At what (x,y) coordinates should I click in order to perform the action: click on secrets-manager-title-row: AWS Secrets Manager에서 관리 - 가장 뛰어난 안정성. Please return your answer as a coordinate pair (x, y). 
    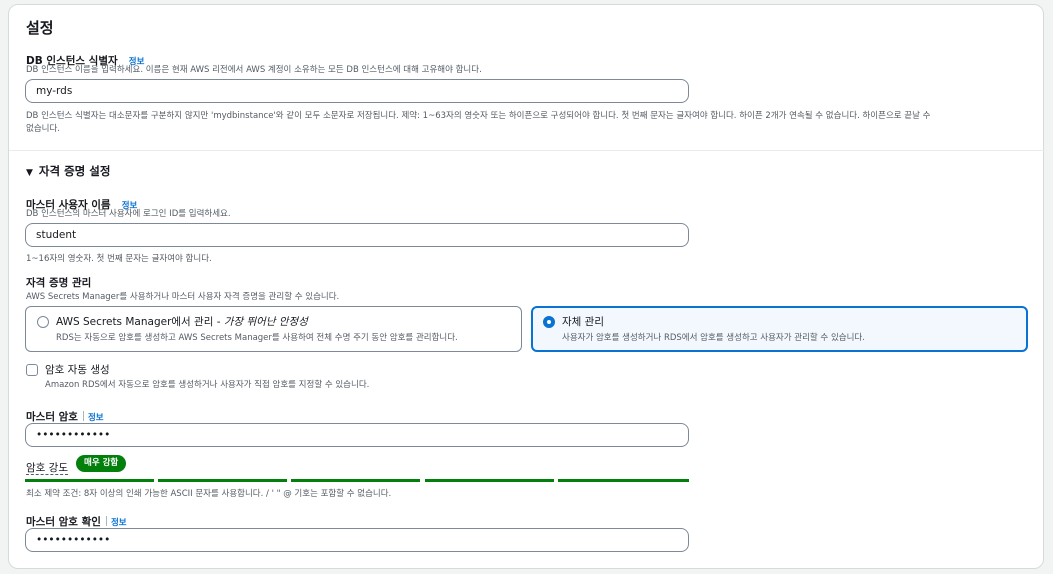
    Looking at the image, I should click on (182, 321).